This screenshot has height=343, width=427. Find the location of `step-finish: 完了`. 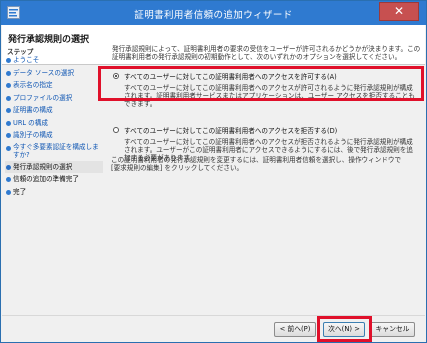

step-finish: 完了 is located at coordinates (54, 192).